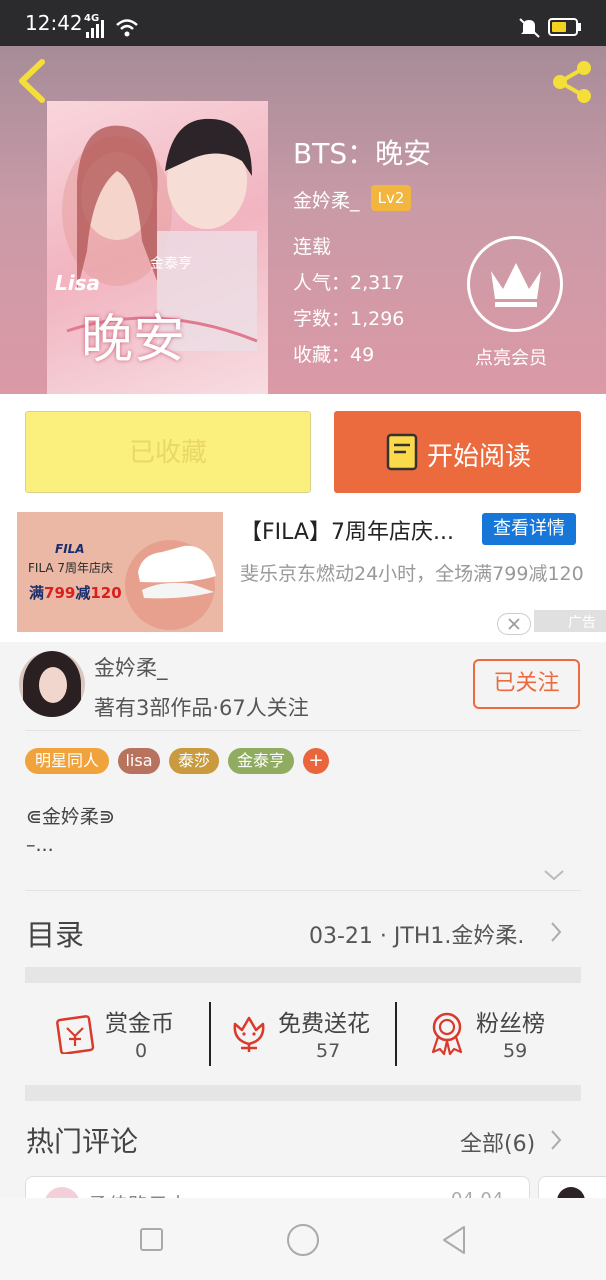 The image size is (606, 1280). Describe the element at coordinates (554, 875) in the screenshot. I see `expand-chevron-icon` at that location.